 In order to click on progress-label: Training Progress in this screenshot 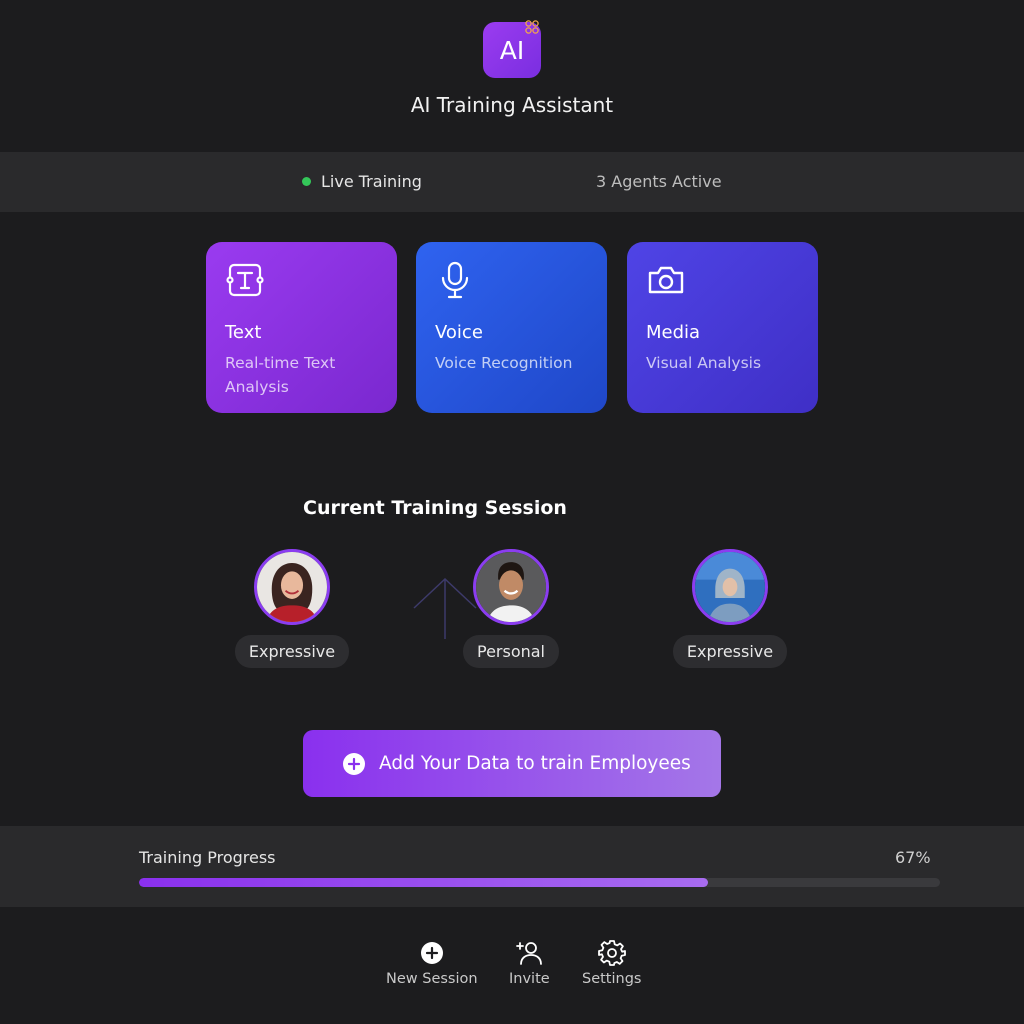, I will do `click(207, 857)`.